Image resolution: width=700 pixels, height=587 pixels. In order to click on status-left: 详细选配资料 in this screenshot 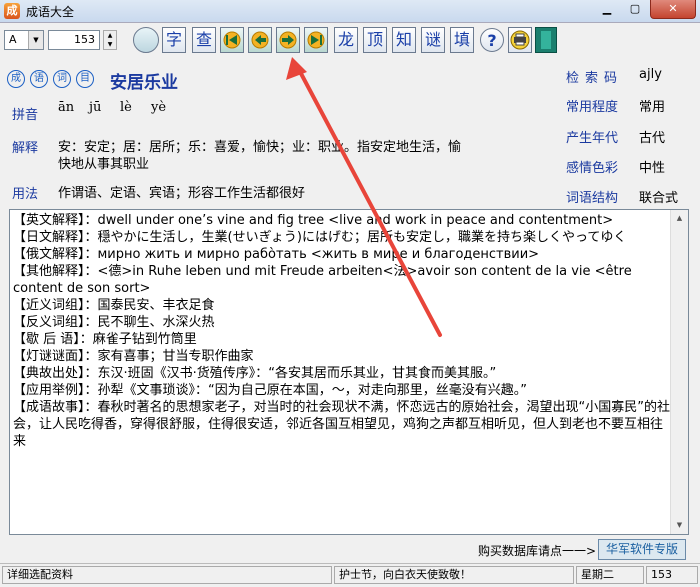, I will do `click(167, 575)`.